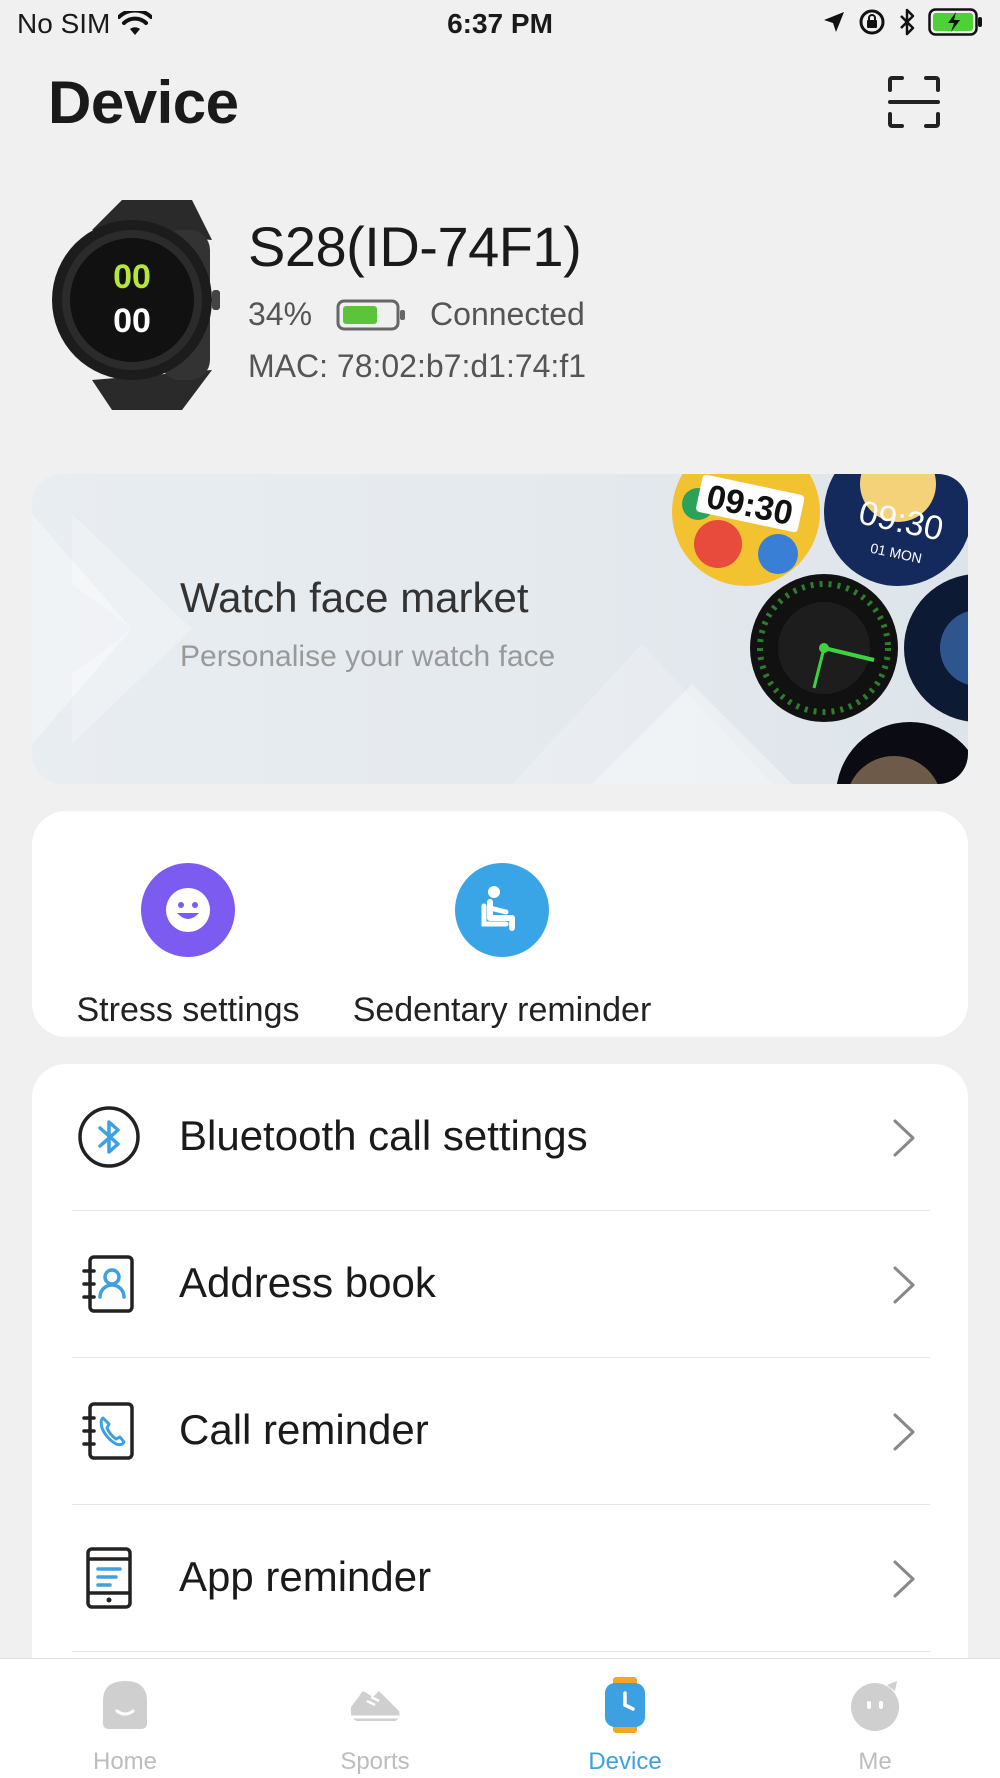 This screenshot has width=1000, height=1778. I want to click on battery-percent: 34%, so click(280, 314).